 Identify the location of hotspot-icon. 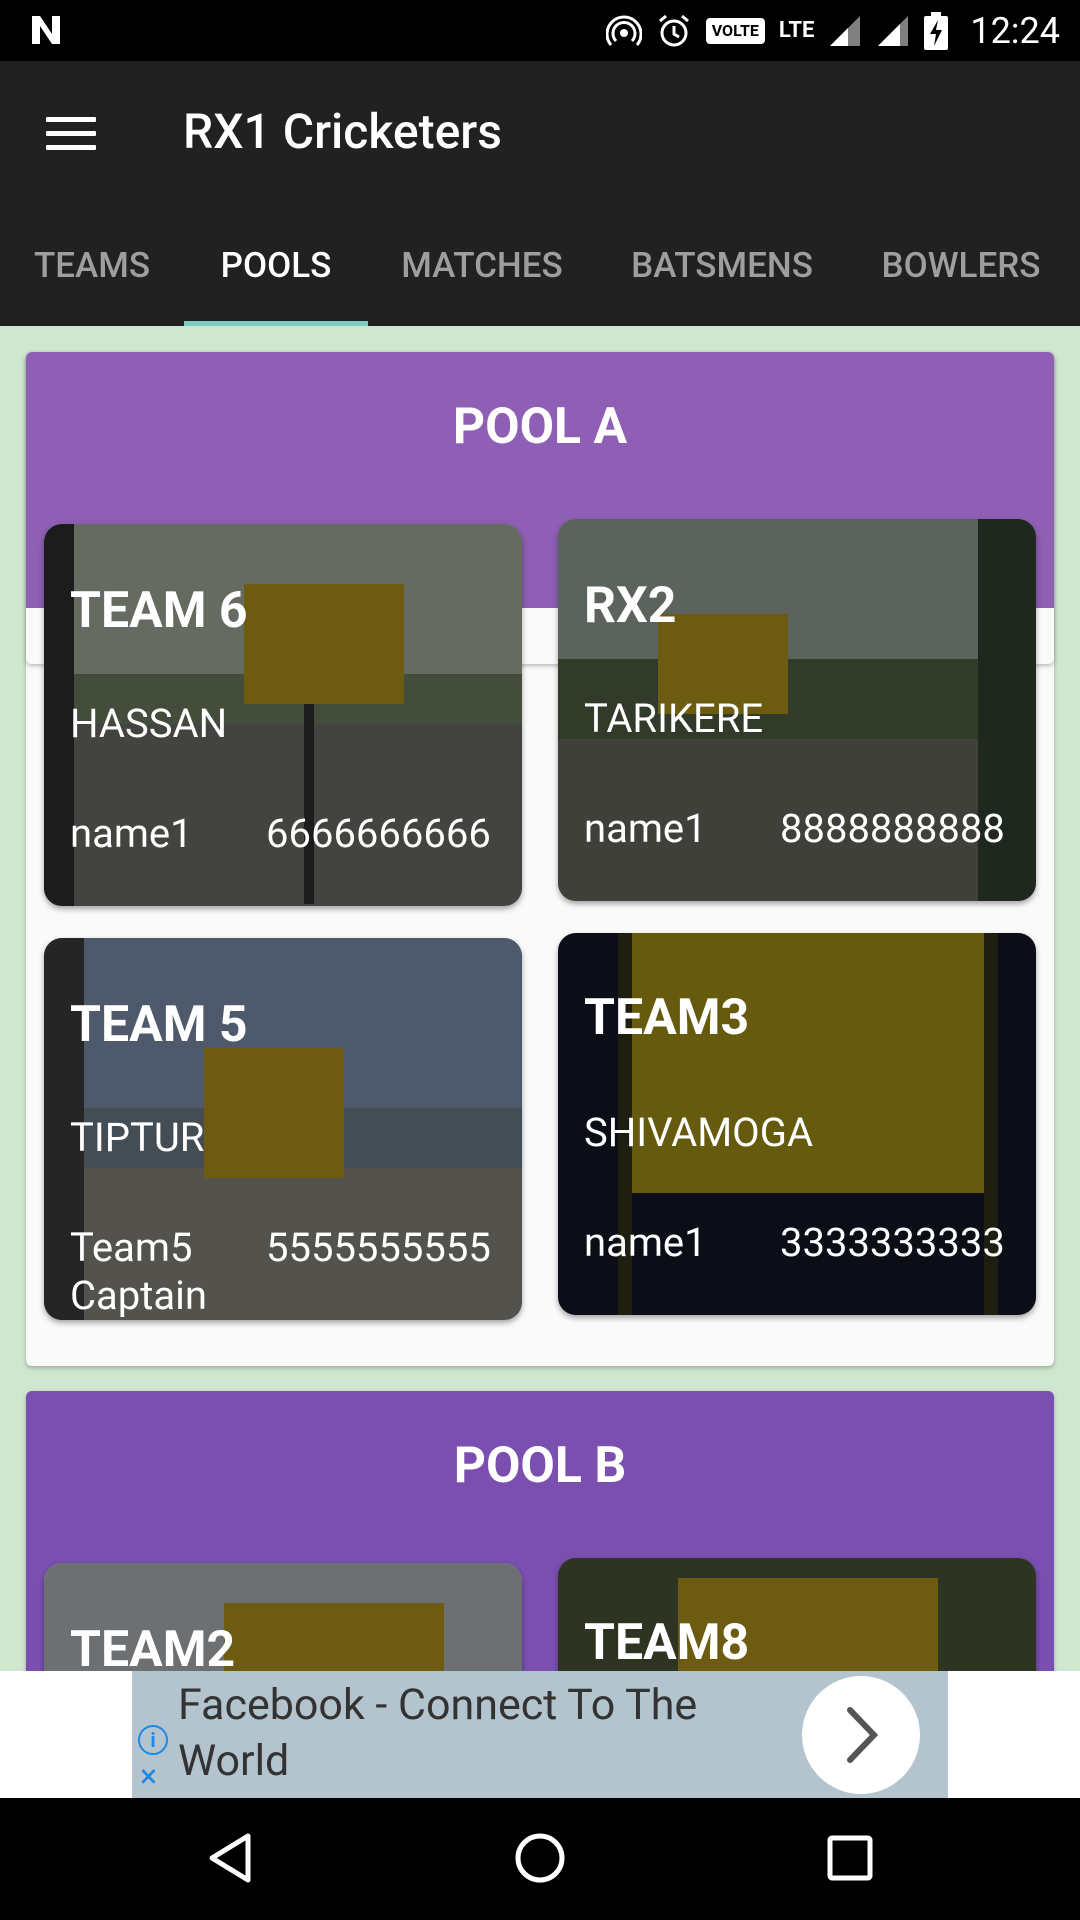
(623, 30).